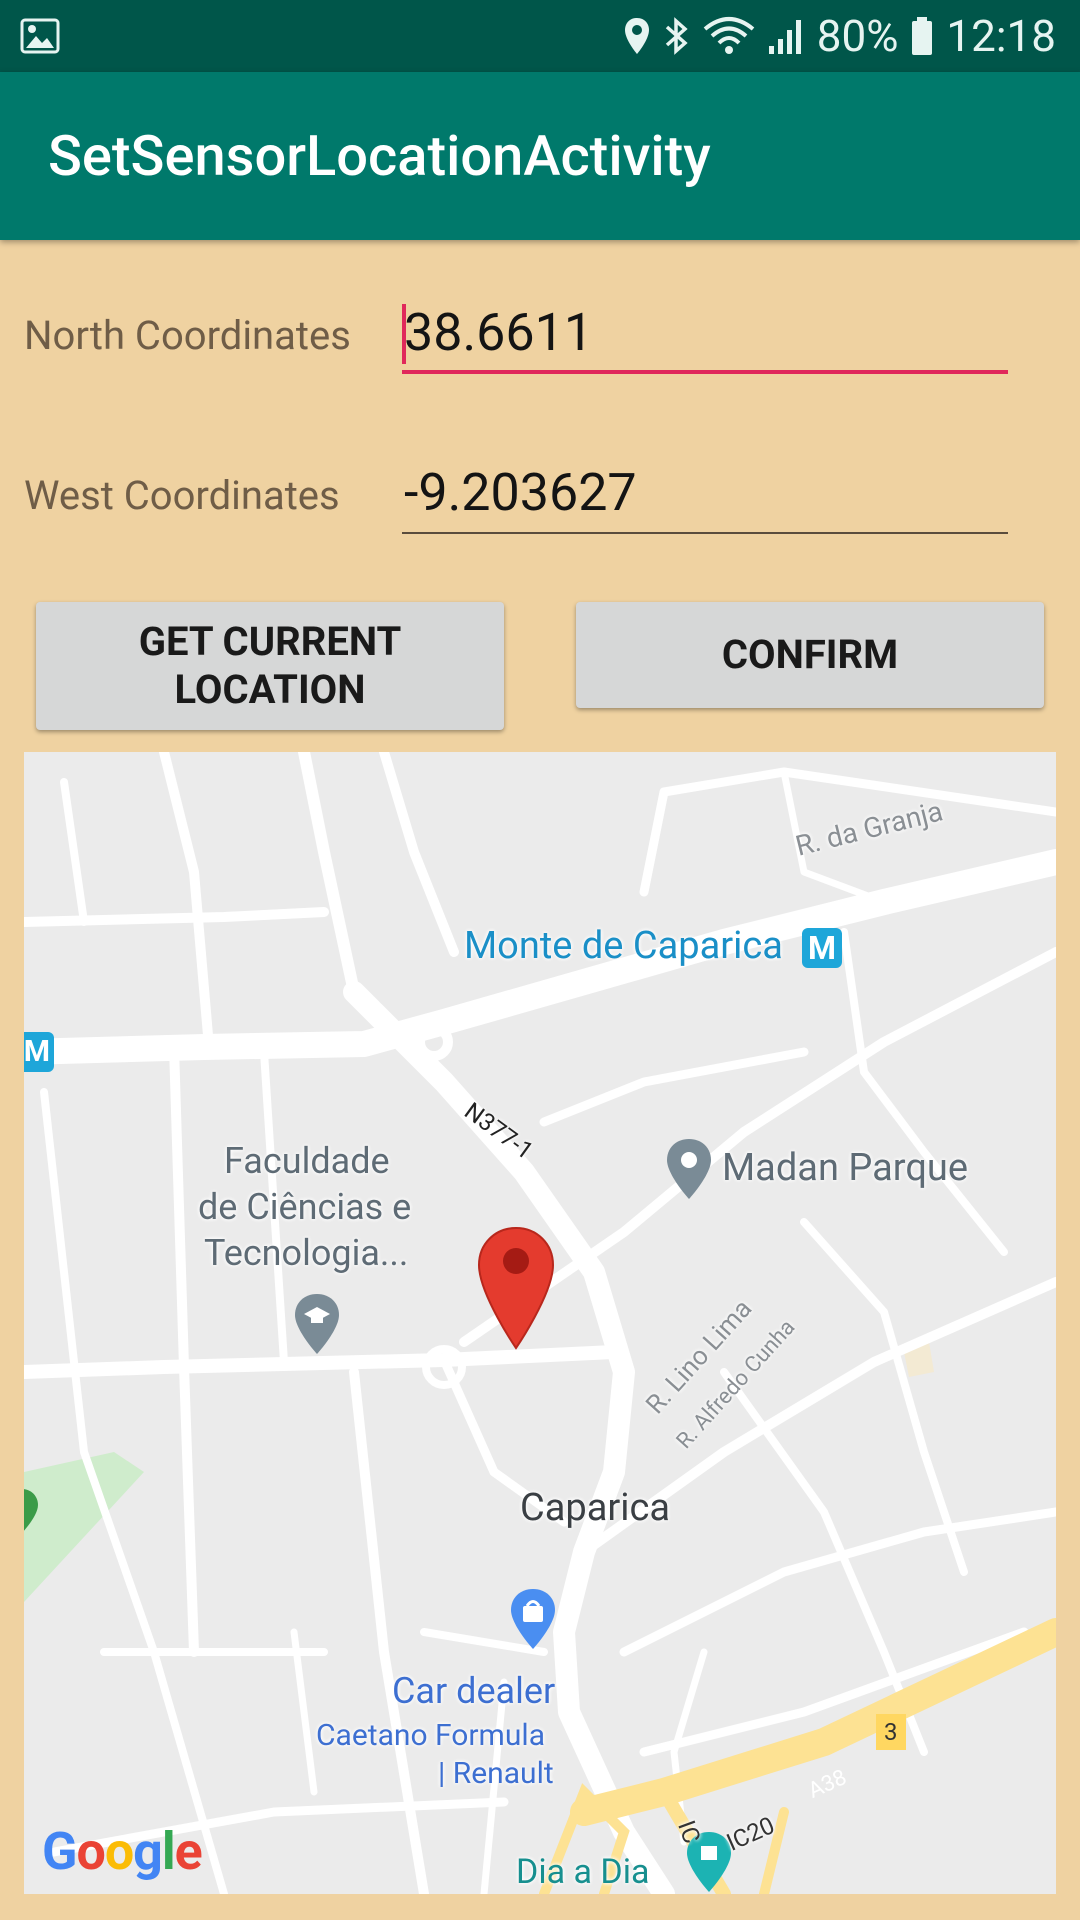 The width and height of the screenshot is (1080, 1920). Describe the element at coordinates (705, 496) in the screenshot. I see `west-coordinates-input: -9.203627` at that location.